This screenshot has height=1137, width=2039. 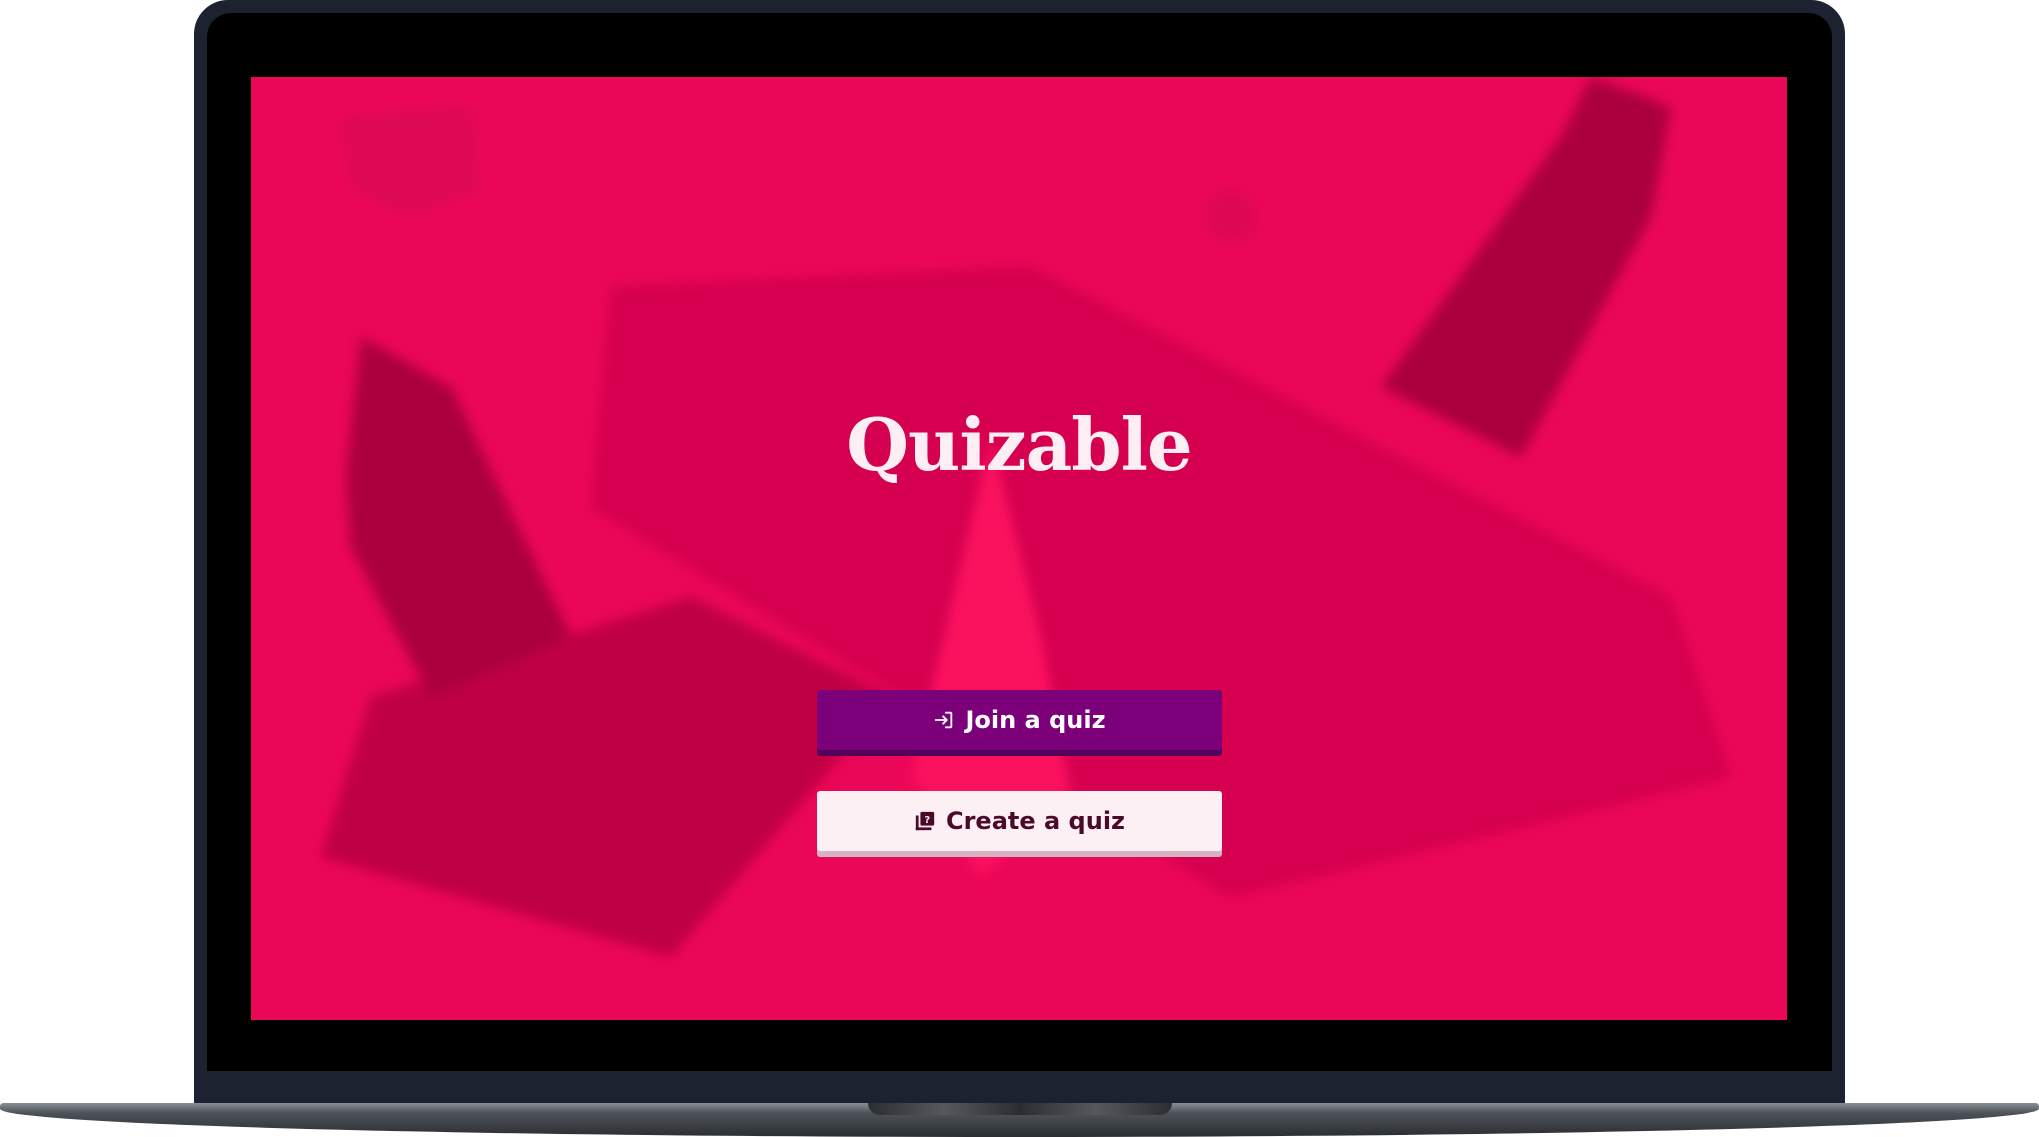 I want to click on create-quiz-button: ? Create a quiz, so click(x=1019, y=821).